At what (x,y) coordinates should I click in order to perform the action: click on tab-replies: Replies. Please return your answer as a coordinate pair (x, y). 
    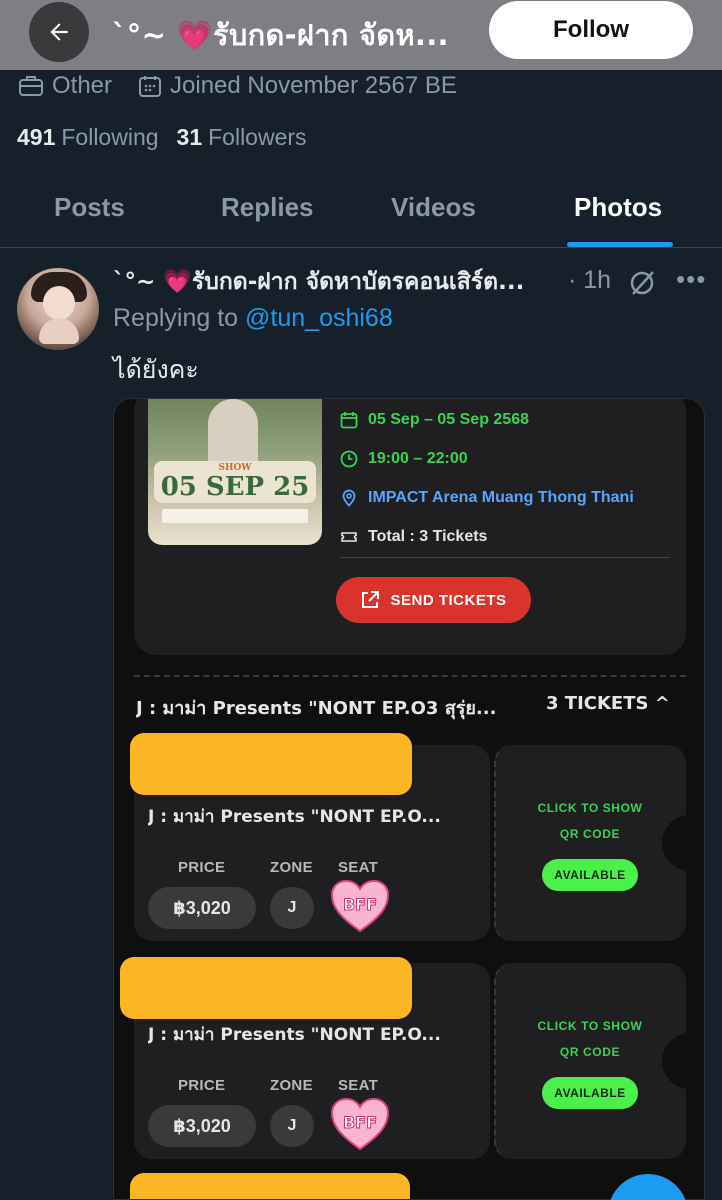
    Looking at the image, I should click on (267, 207).